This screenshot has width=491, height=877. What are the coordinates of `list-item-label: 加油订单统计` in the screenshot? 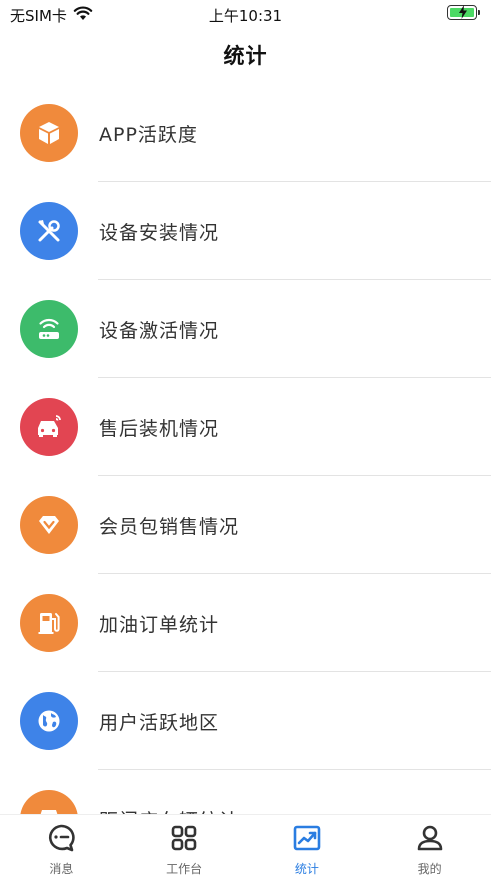 It's located at (159, 625).